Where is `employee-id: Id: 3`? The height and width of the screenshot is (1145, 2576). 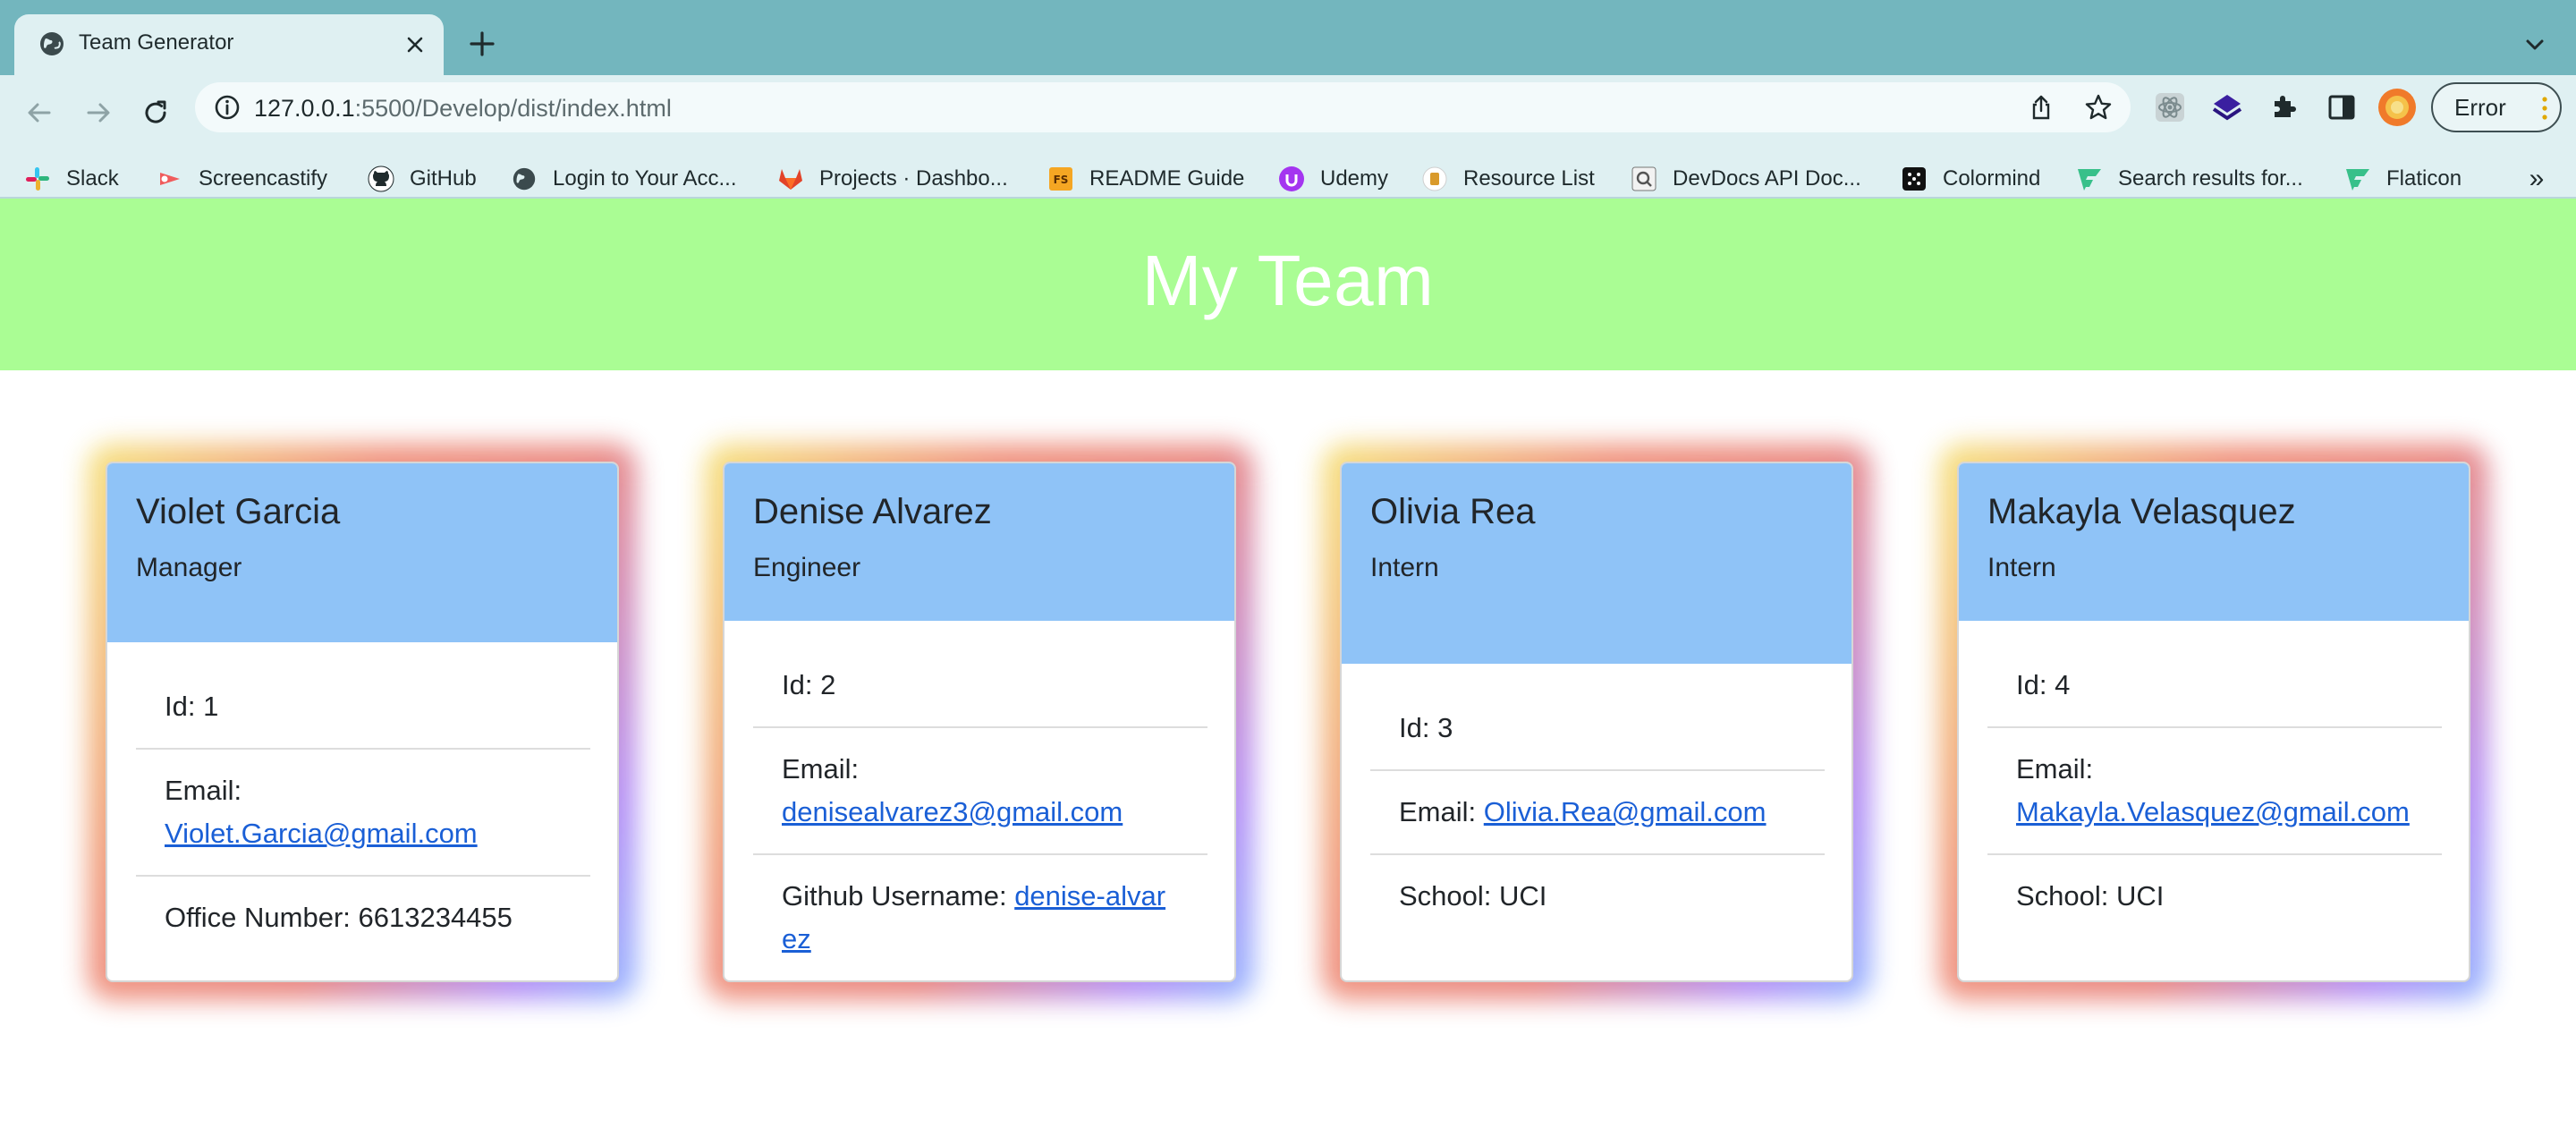
employee-id: Id: 3 is located at coordinates (1597, 729).